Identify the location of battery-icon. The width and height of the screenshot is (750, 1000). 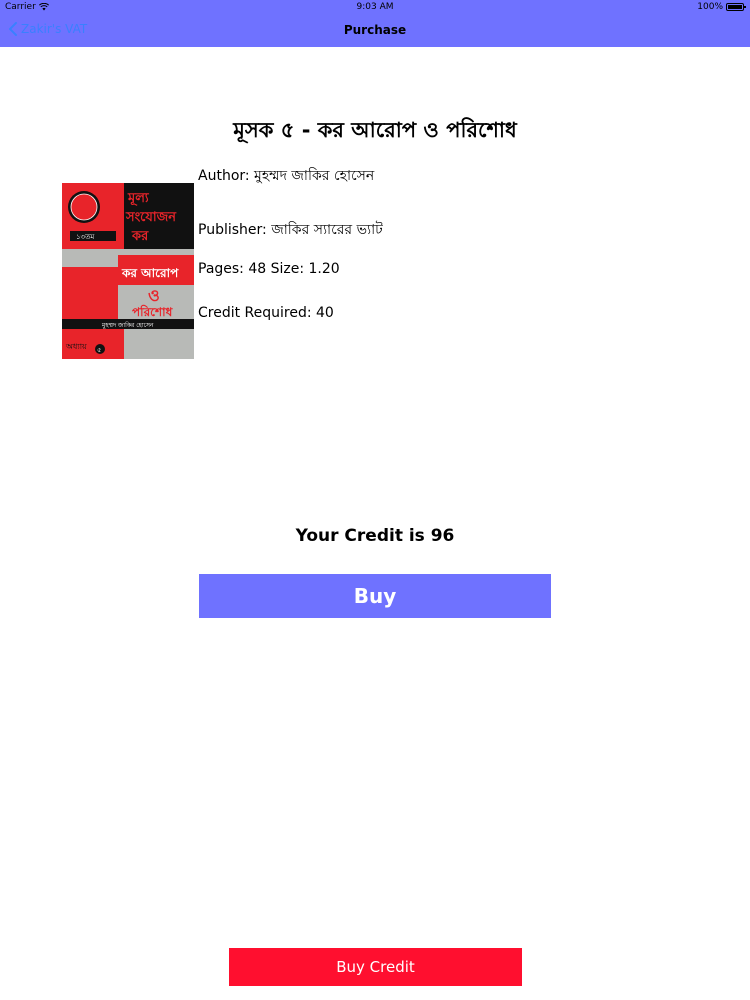
(736, 7).